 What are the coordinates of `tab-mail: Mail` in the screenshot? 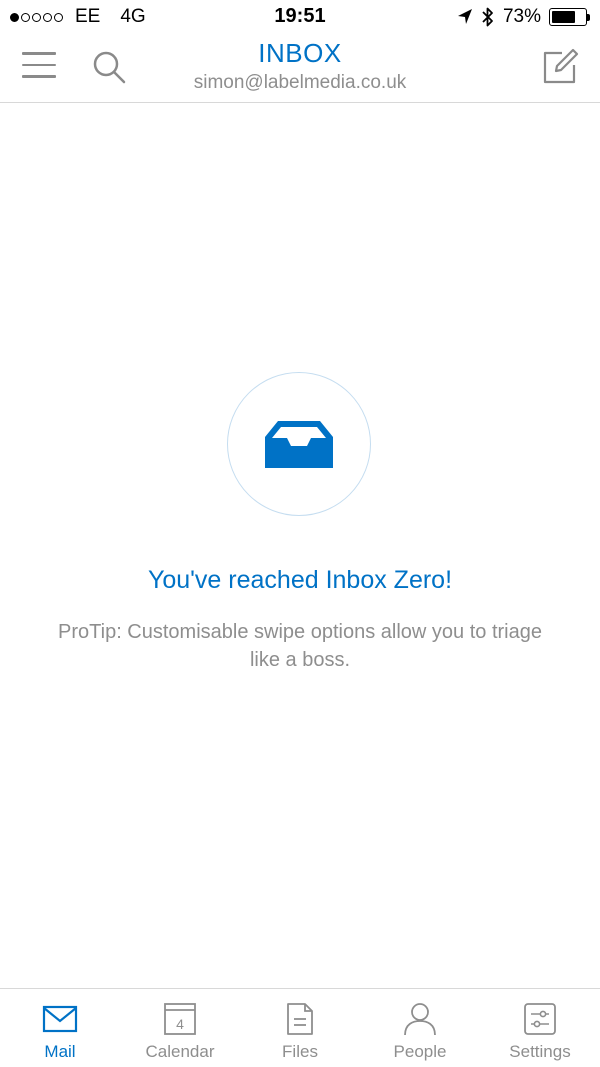 It's located at (60, 1028).